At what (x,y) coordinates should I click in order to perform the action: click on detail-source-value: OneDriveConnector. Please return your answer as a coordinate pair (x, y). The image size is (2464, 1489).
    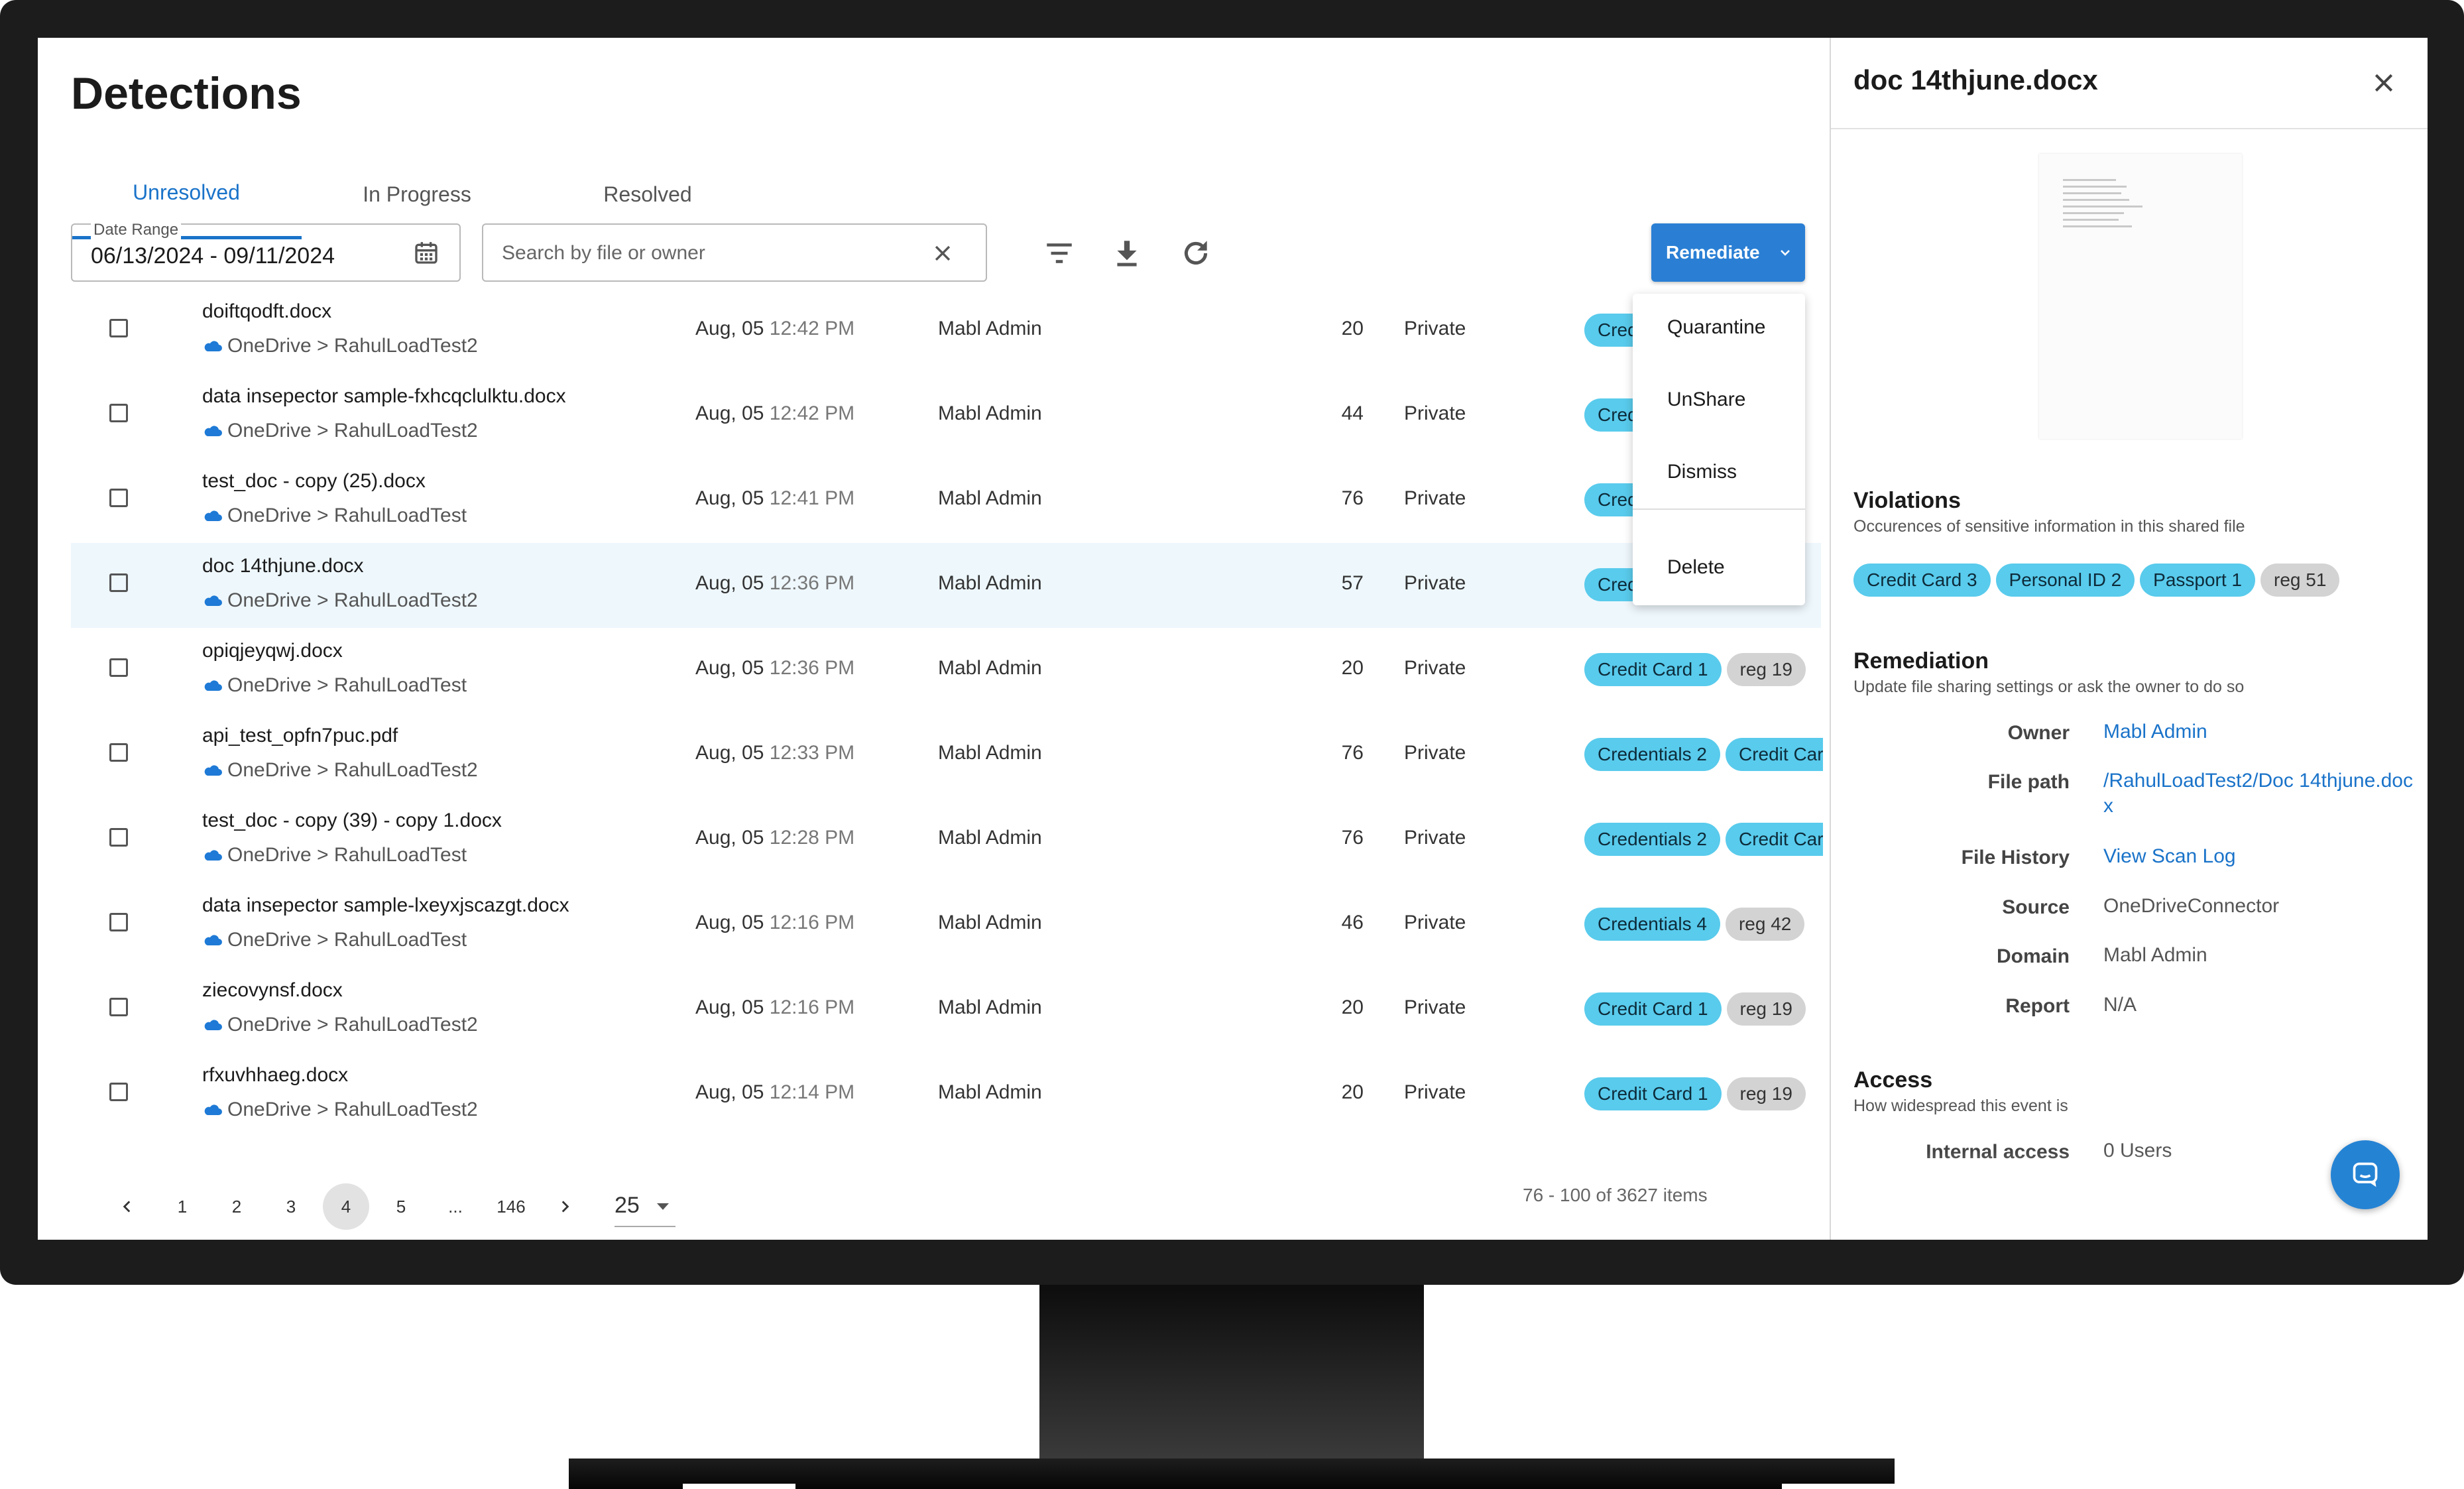
    Looking at the image, I should click on (2191, 906).